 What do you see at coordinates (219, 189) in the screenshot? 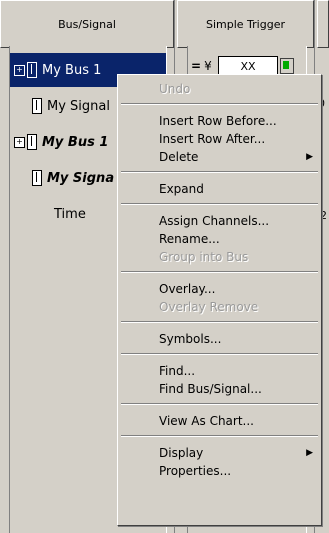
I see `menu-item-expand: Expand` at bounding box center [219, 189].